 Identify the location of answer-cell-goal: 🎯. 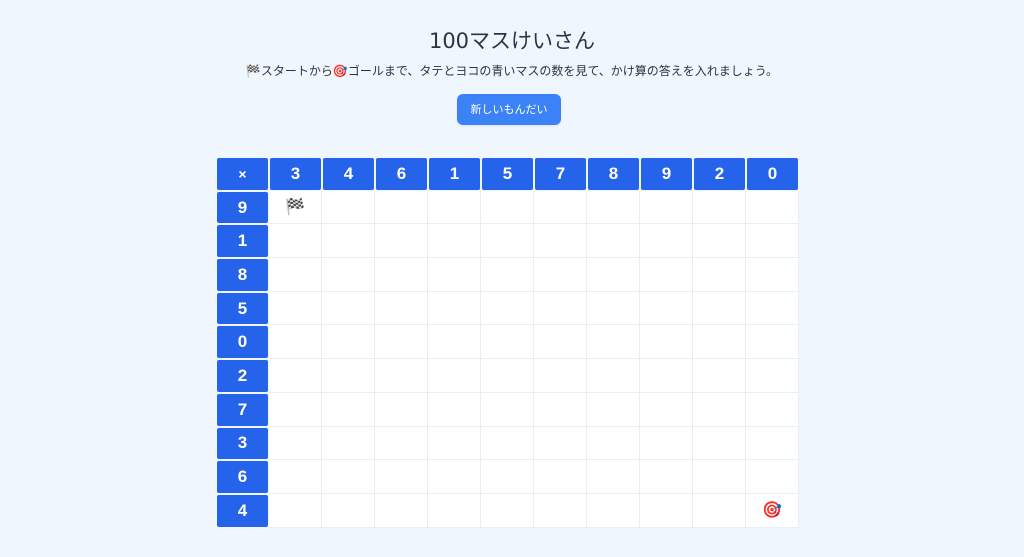
(772, 510).